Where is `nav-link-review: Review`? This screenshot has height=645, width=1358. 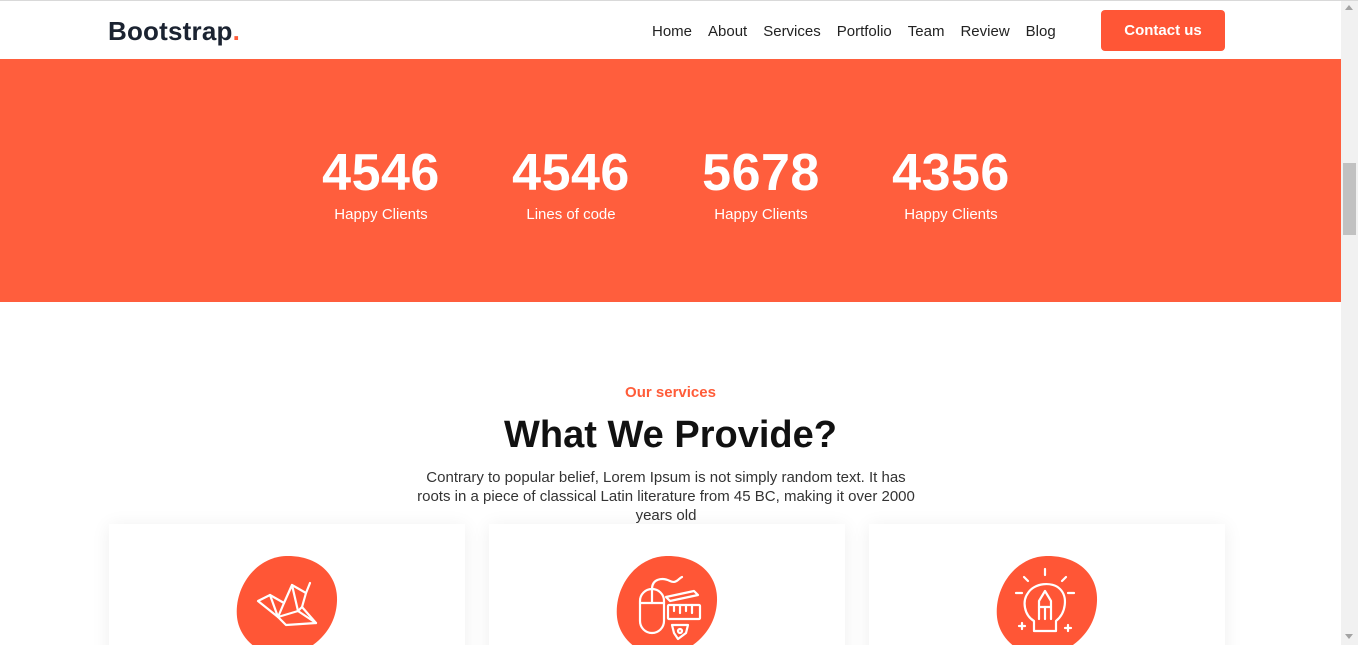 nav-link-review: Review is located at coordinates (984, 32).